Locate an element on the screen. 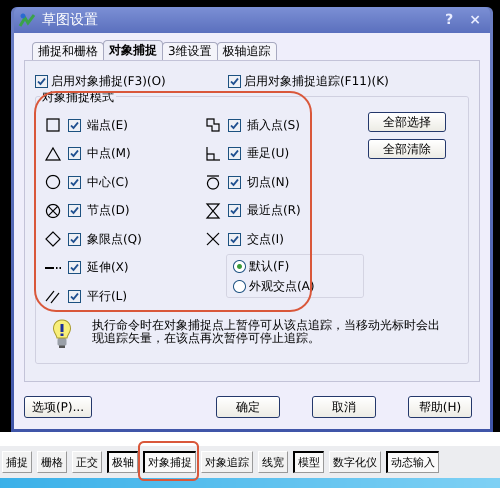  ok-button: 确定 is located at coordinates (248, 407).